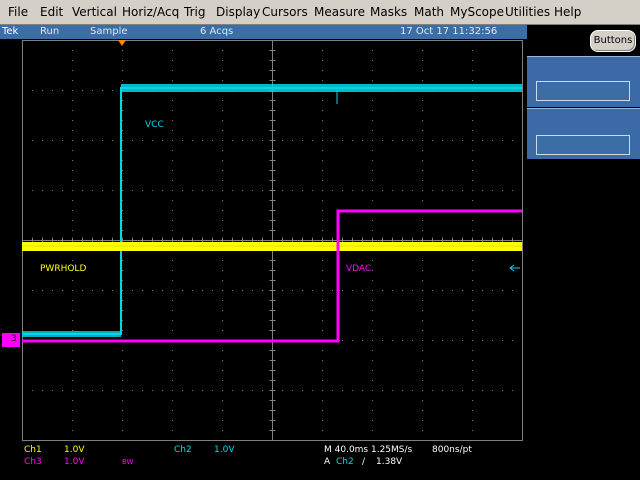  I want to click on ch2-name: Ch2, so click(183, 450).